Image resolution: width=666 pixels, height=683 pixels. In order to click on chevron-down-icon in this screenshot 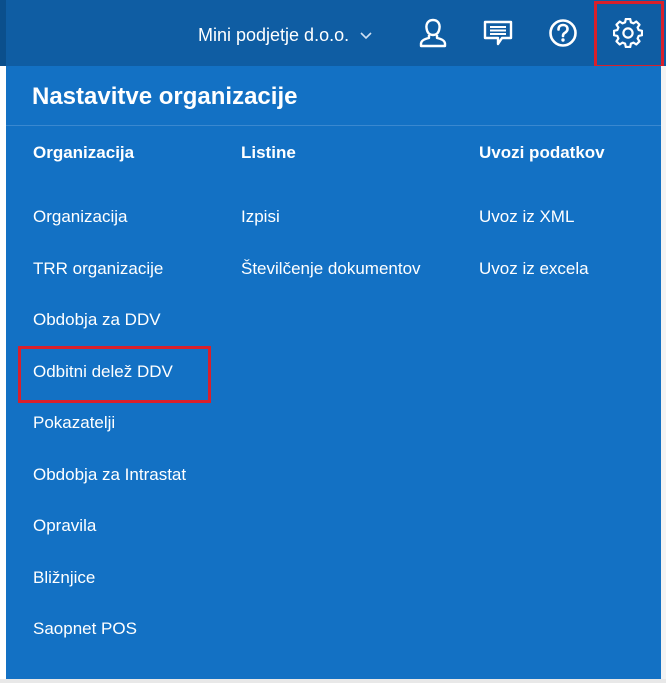, I will do `click(366, 36)`.